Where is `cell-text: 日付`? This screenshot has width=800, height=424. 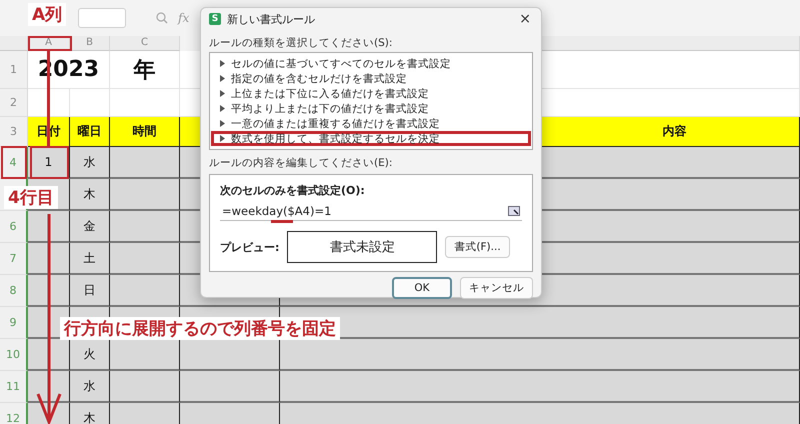
cell-text: 日付 is located at coordinates (48, 131).